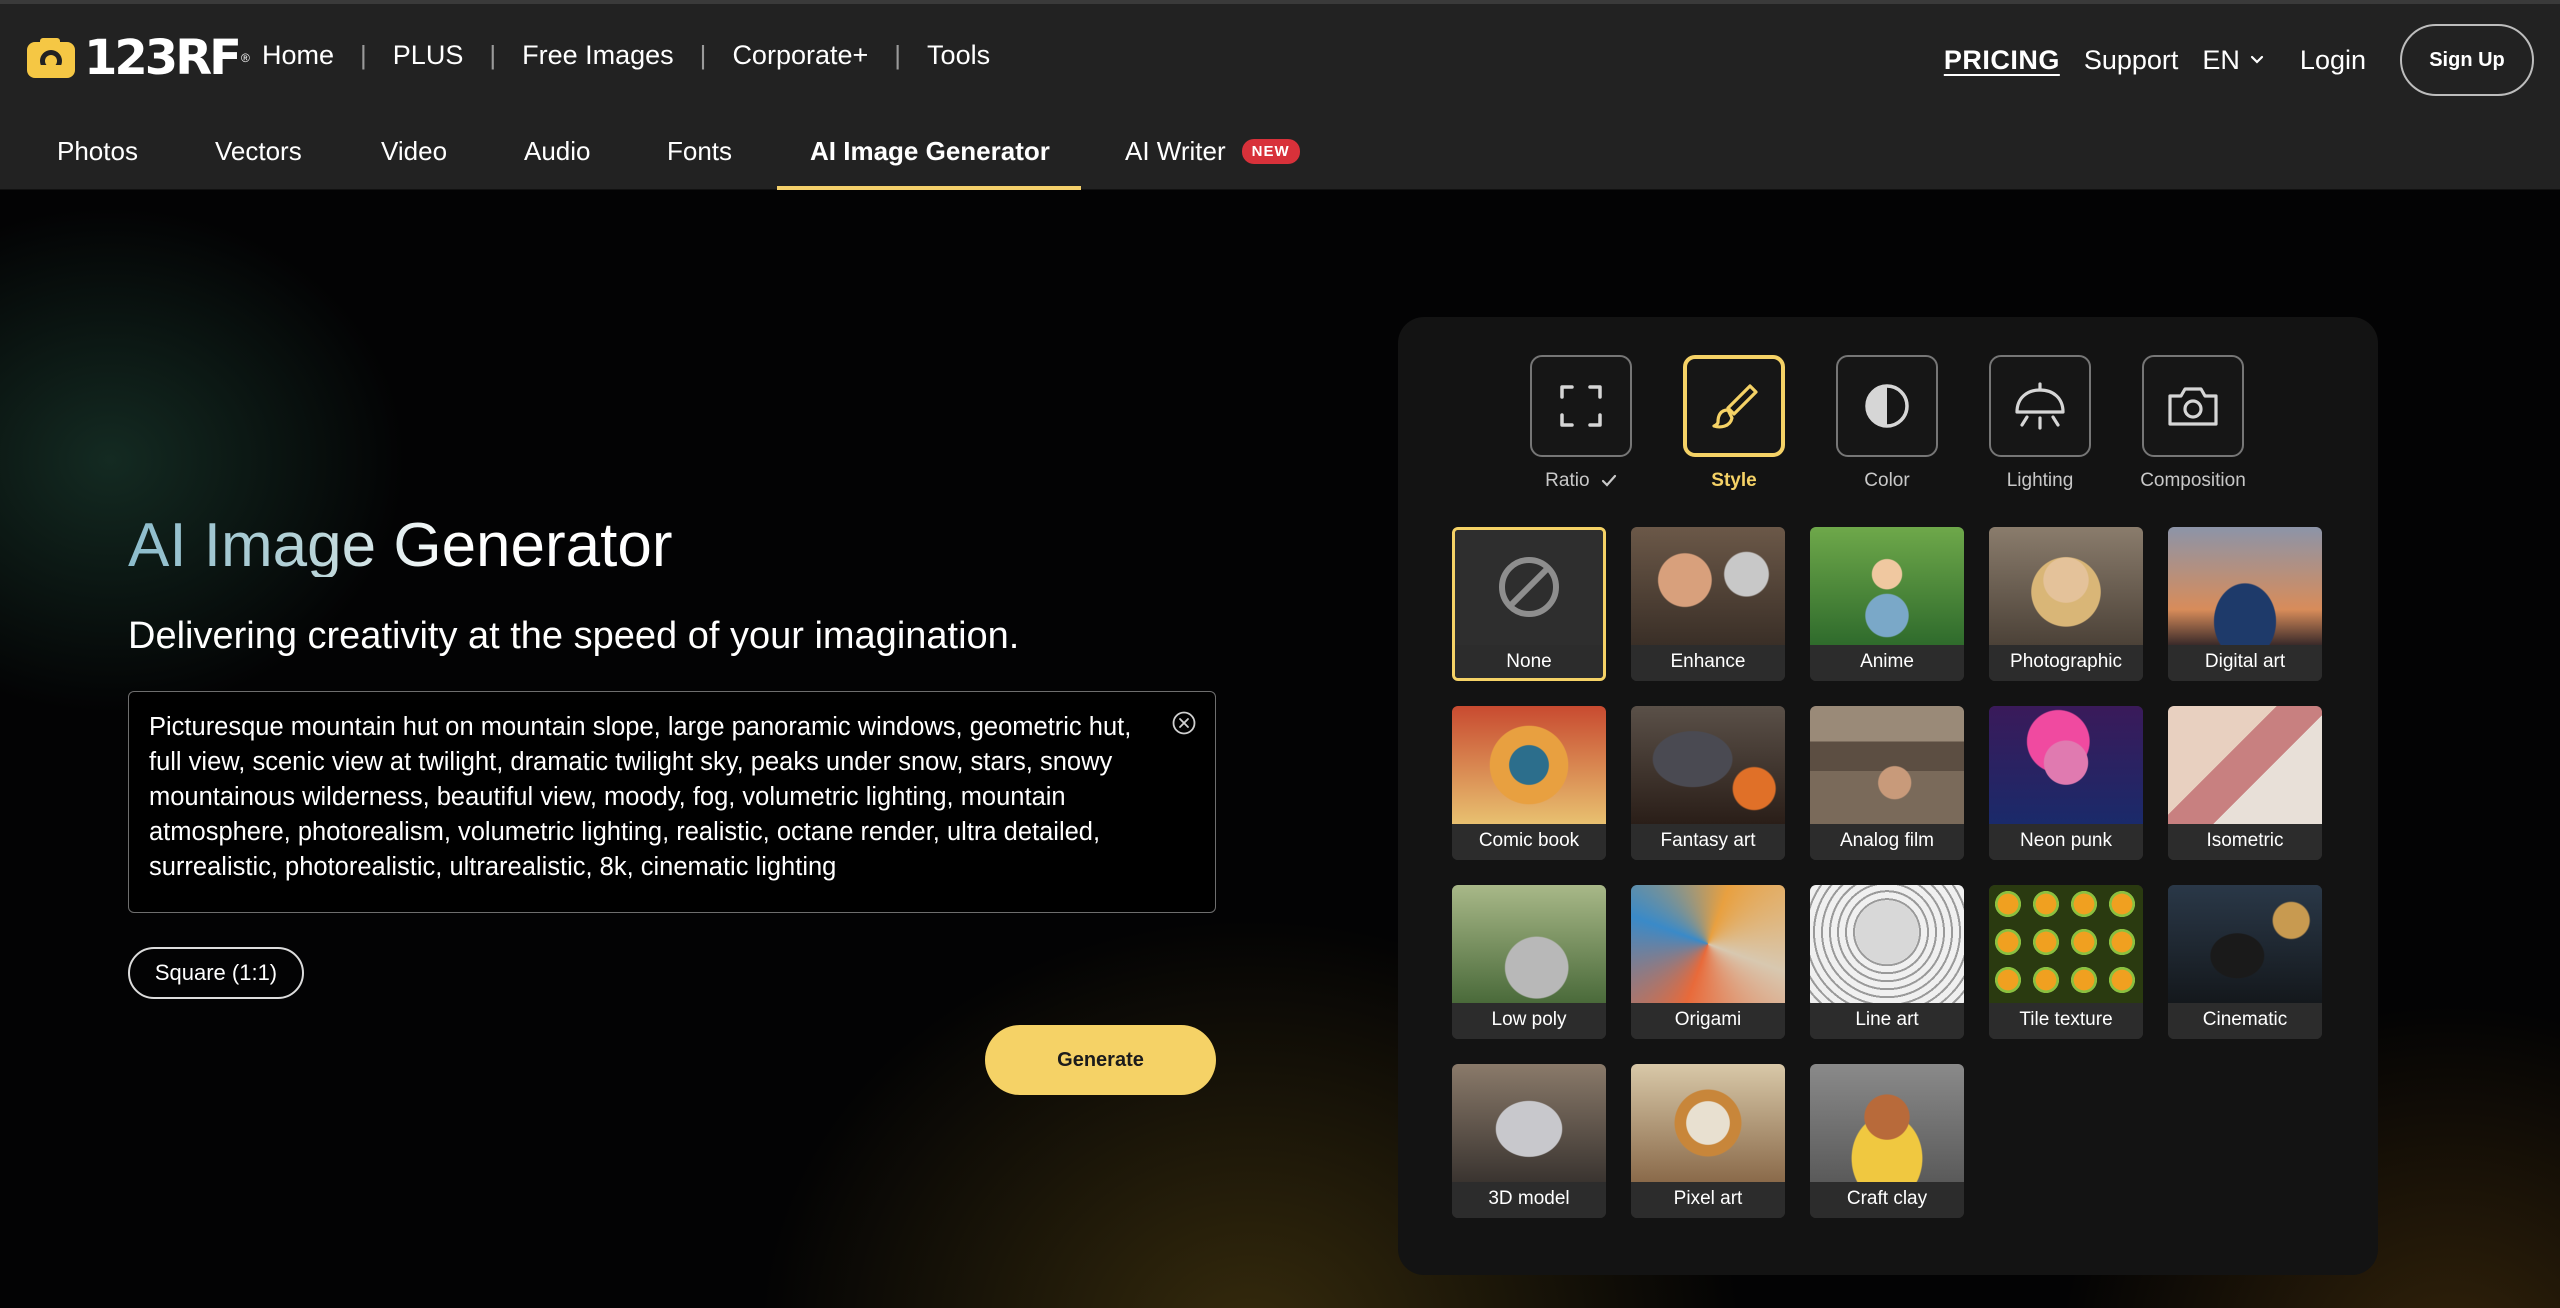 The width and height of the screenshot is (2560, 1308). Describe the element at coordinates (1887, 1141) in the screenshot. I see `style-tile-craft-clay: Craft clay` at that location.